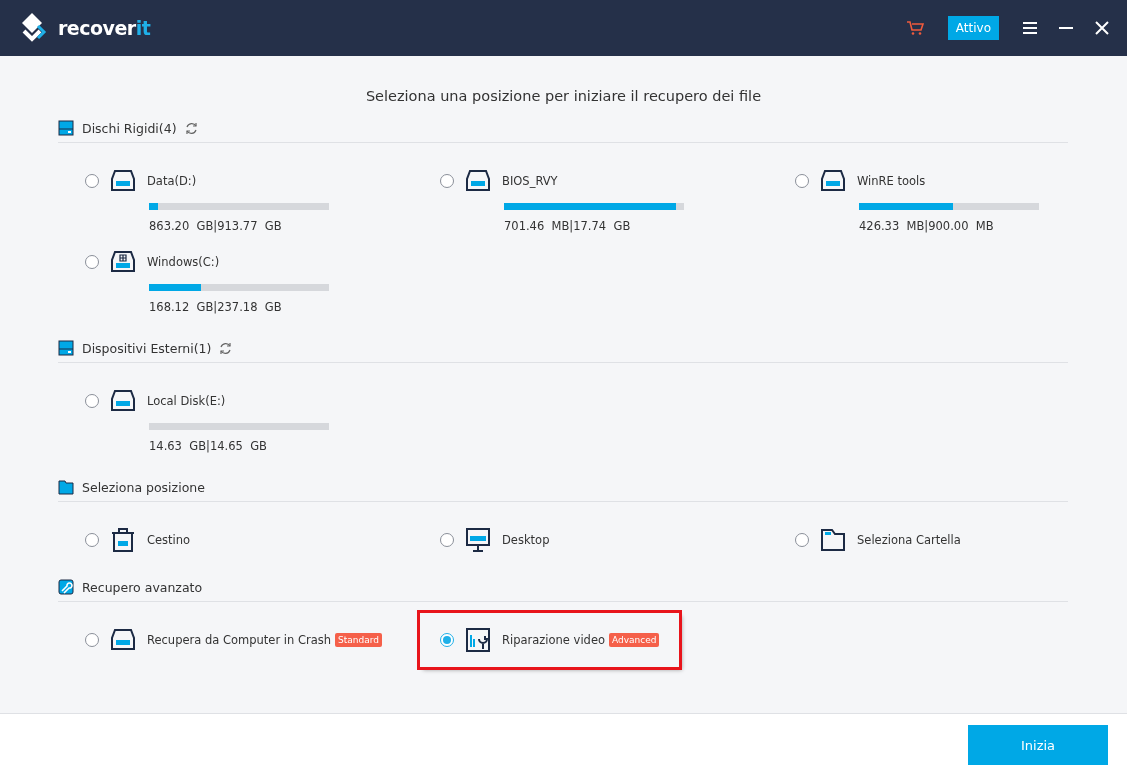 The width and height of the screenshot is (1127, 776). Describe the element at coordinates (186, 401) in the screenshot. I see `location-label: Local Disk(E:)` at that location.